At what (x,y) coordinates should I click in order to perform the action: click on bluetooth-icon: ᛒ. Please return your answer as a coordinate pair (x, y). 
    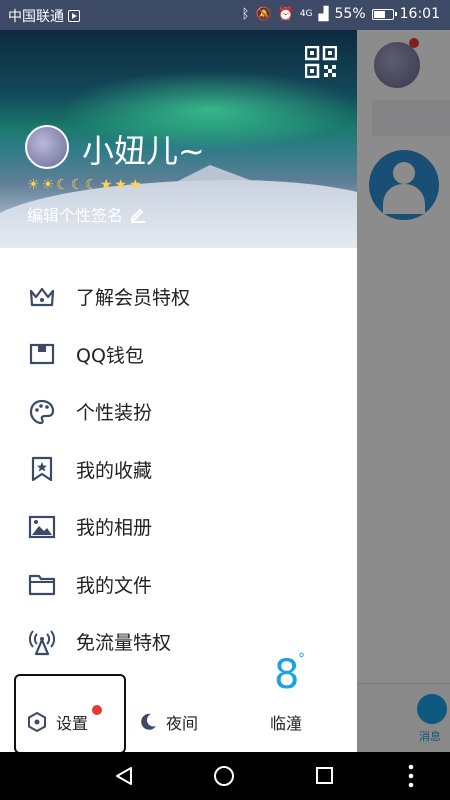
    Looking at the image, I should click on (245, 14).